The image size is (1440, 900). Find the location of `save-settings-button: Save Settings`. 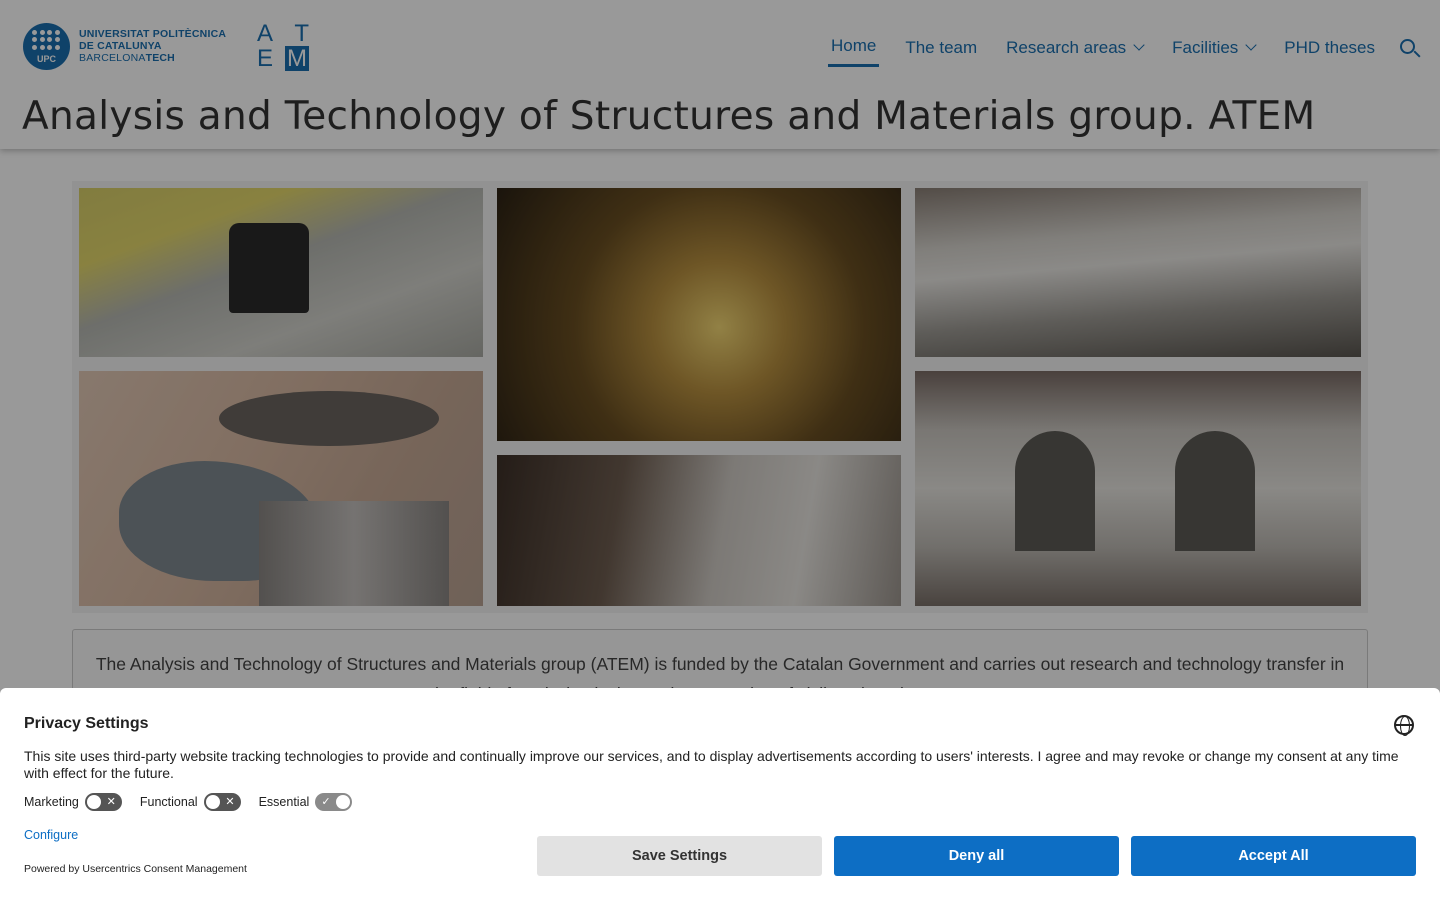

save-settings-button: Save Settings is located at coordinates (679, 856).